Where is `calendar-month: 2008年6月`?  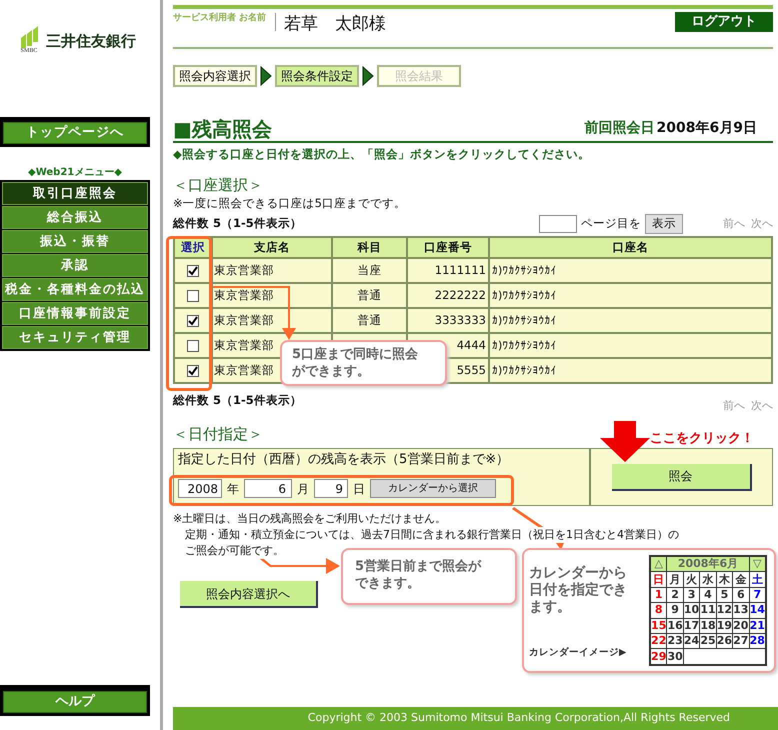
calendar-month: 2008年6月 is located at coordinates (708, 564).